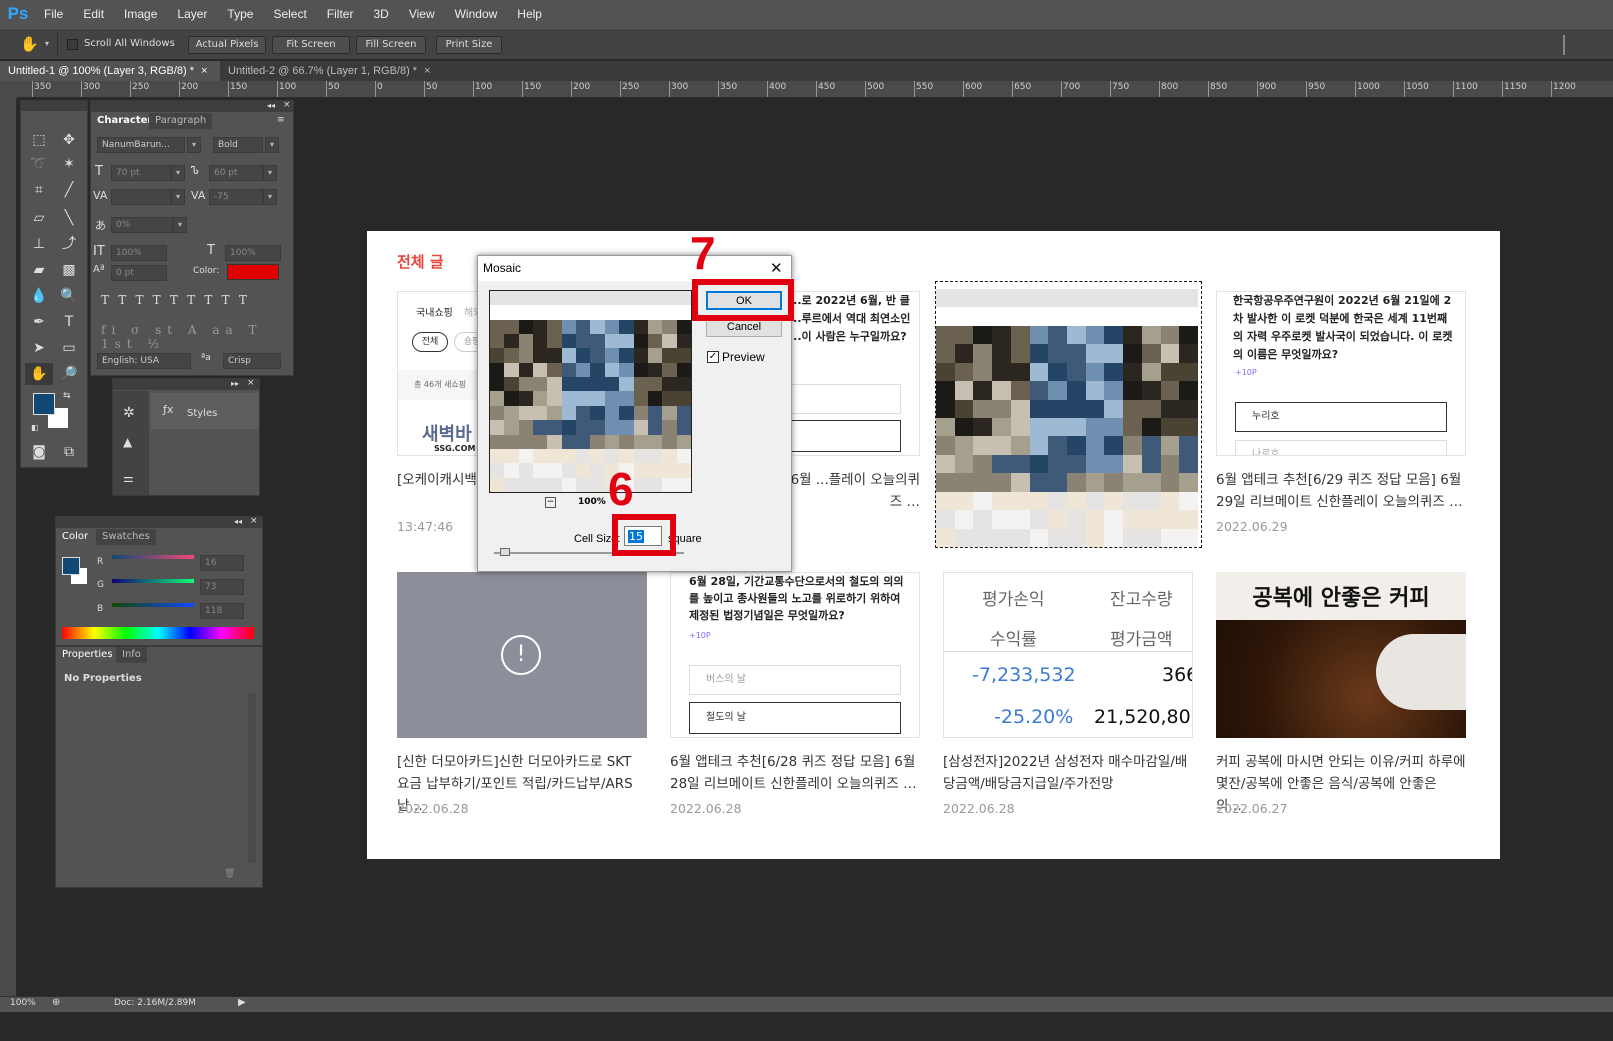  I want to click on kerning-field, so click(141, 197).